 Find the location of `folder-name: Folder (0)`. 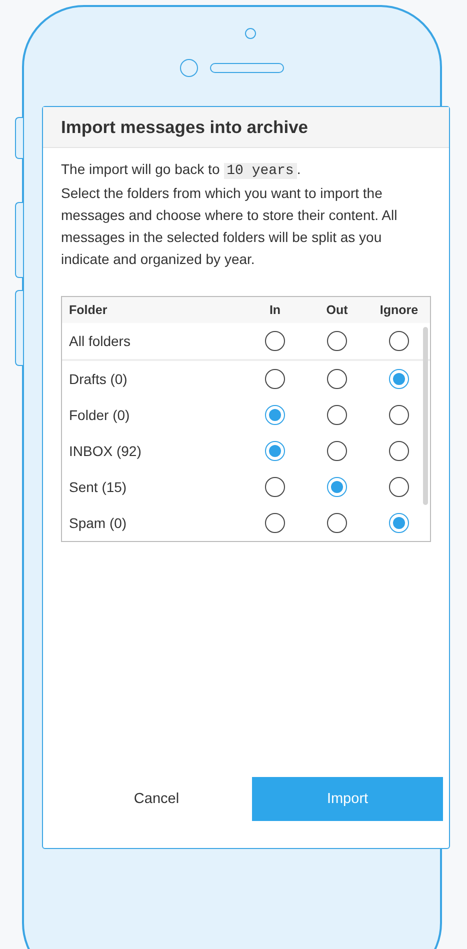

folder-name: Folder (0) is located at coordinates (99, 415).